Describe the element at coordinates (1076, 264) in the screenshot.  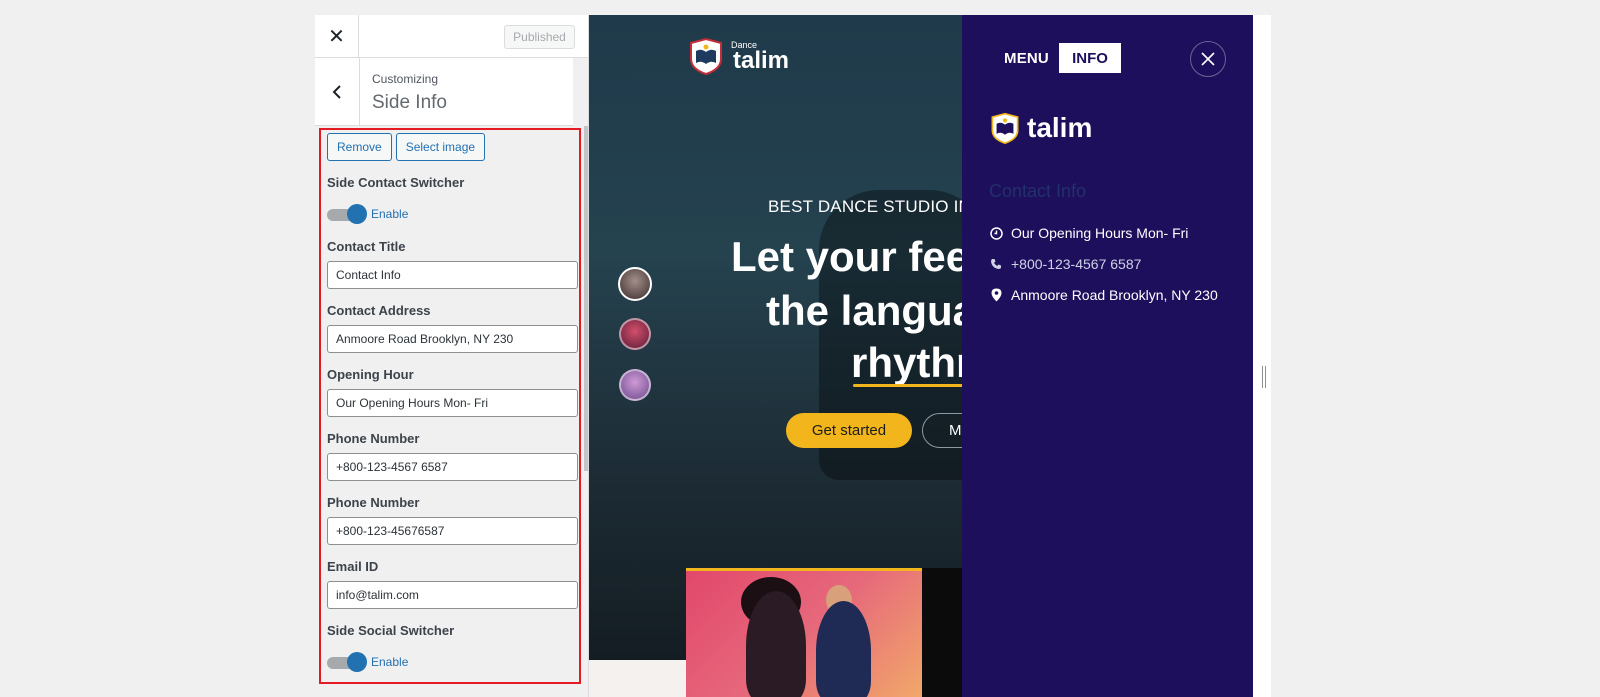
I see `phone-text: +800-123-4567 6587` at that location.